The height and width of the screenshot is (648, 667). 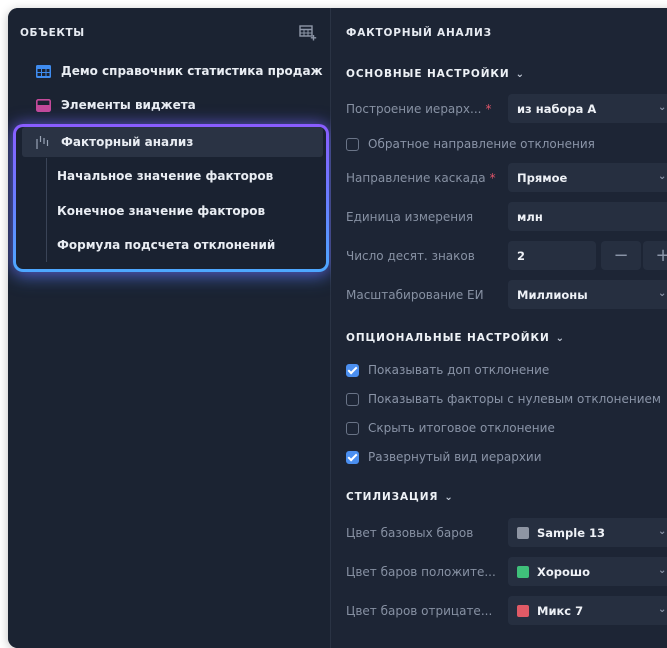 I want to click on optional-settings-toggle: ОПЦИОНАЛЬНЫЕ НАСТРОЙКИ ⌄, so click(x=455, y=338).